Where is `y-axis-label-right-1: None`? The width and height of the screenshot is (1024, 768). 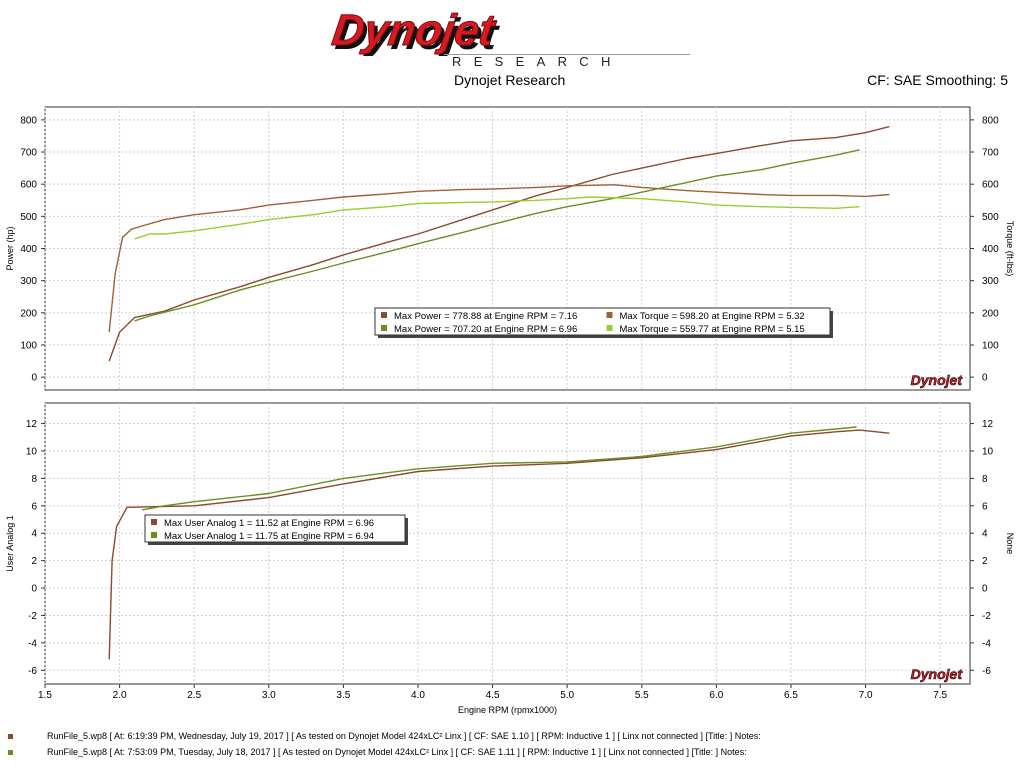 y-axis-label-right-1: None is located at coordinates (1010, 544).